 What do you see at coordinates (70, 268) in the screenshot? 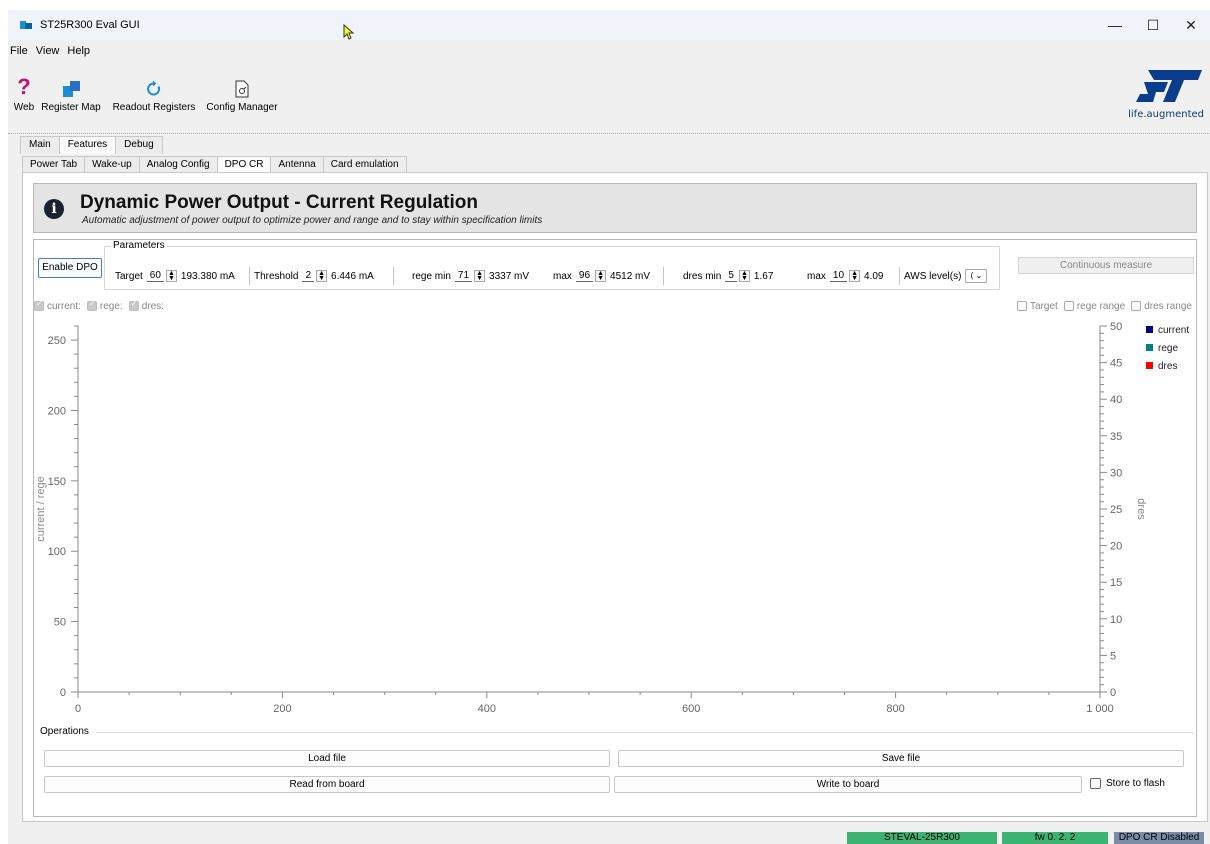
I see `enable-dpo-button: Enable DPO` at bounding box center [70, 268].